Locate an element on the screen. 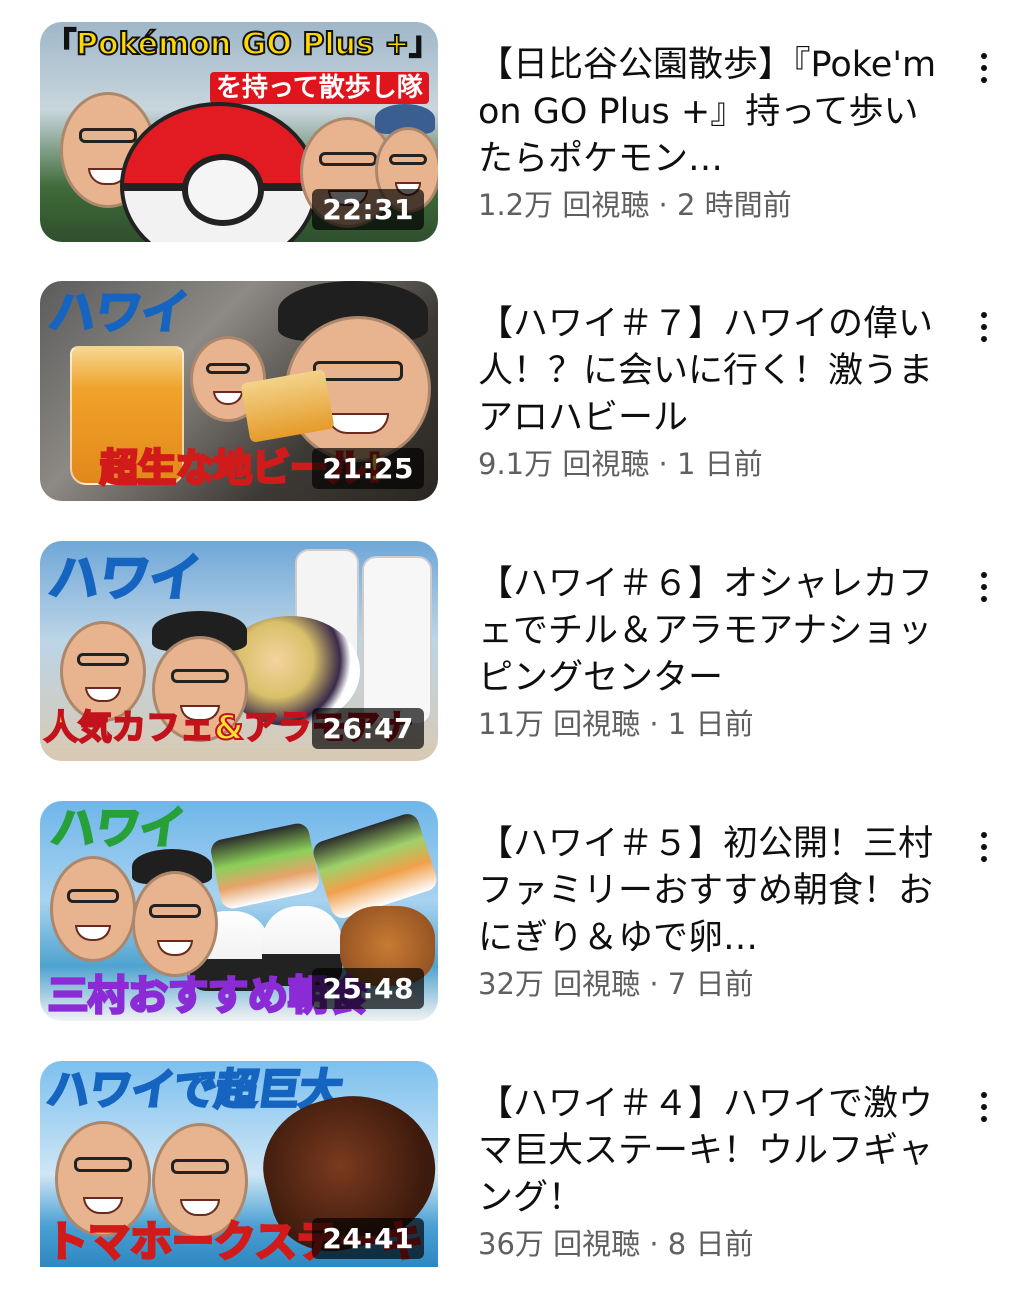  video-duration: 26:47 is located at coordinates (368, 728).